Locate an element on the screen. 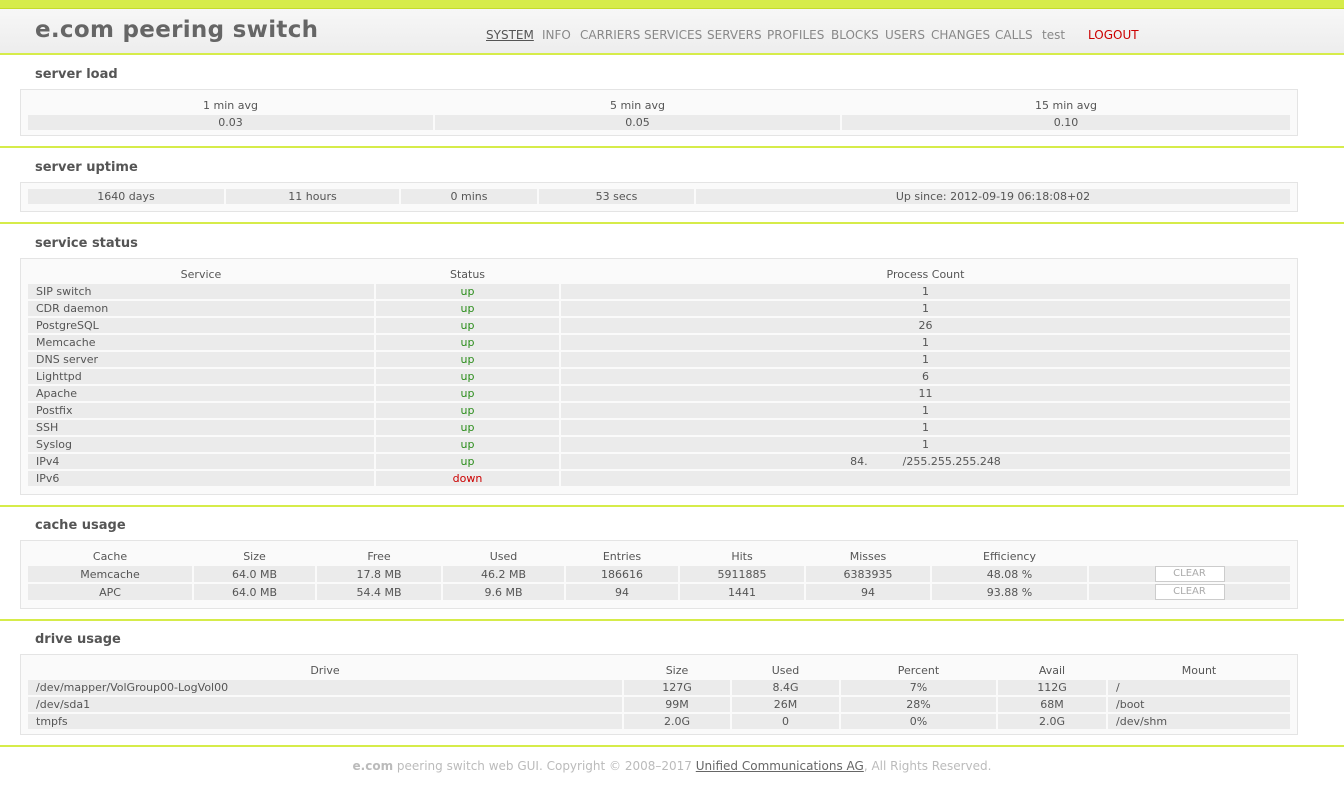 This screenshot has height=796, width=1344. service-name: Syslog is located at coordinates (201, 444).